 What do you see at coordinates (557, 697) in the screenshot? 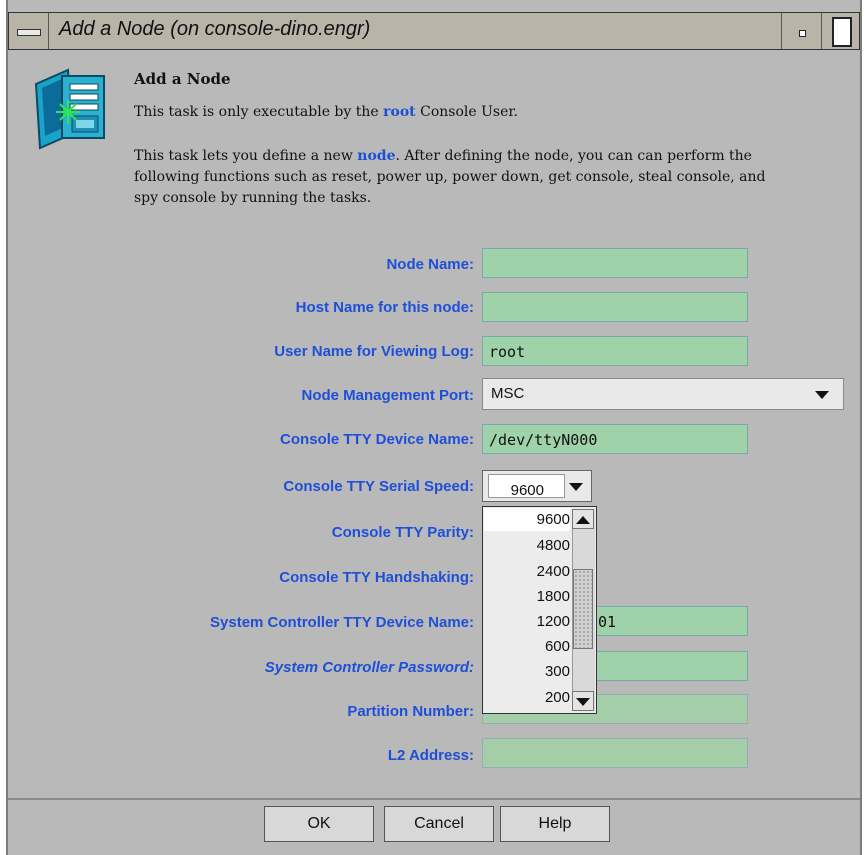
I see `speed-option: 200` at bounding box center [557, 697].